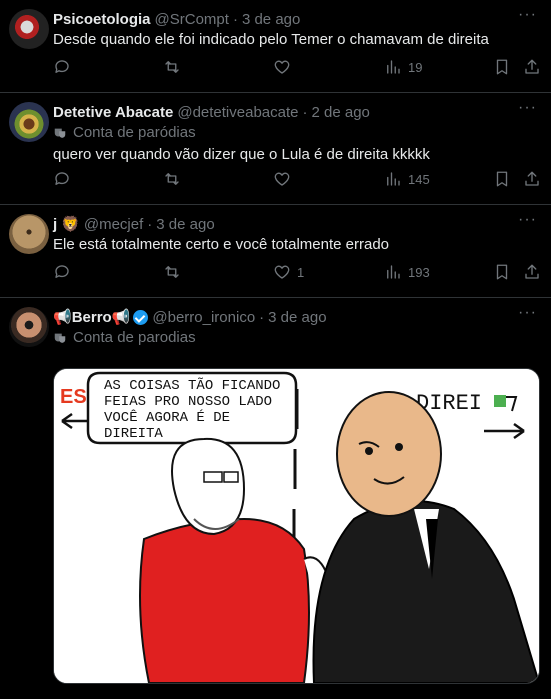 Image resolution: width=551 pixels, height=699 pixels. I want to click on down-arrow-icon, so click(500, 401).